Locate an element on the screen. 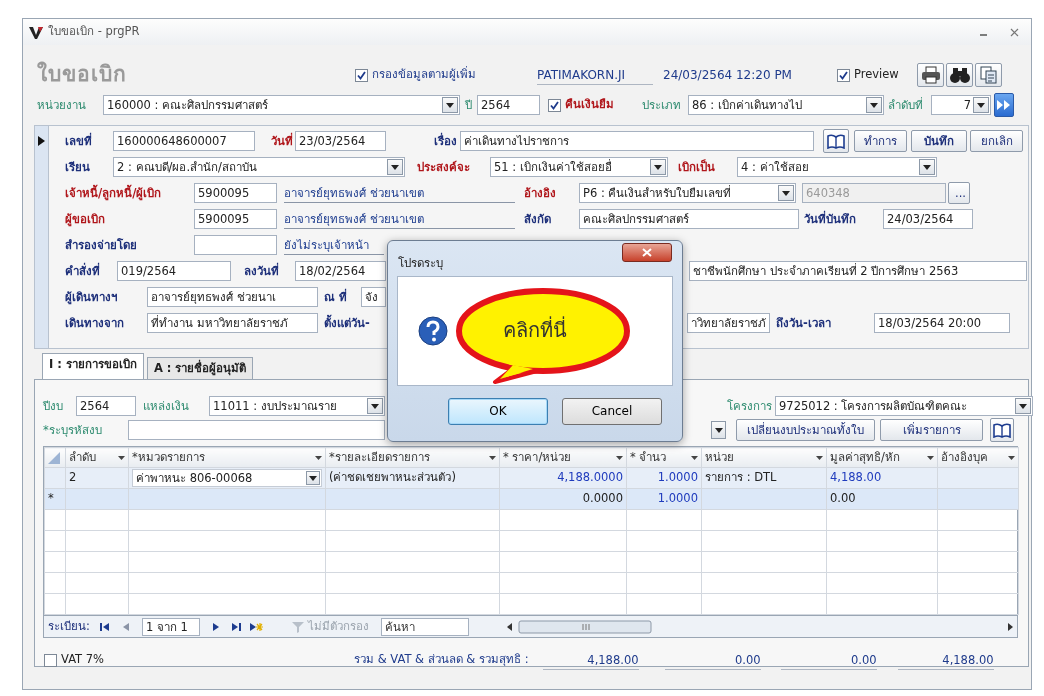  dropdown-field: P6 : คืนเงินสำหรับใบยืมเลขที่ is located at coordinates (687, 193).